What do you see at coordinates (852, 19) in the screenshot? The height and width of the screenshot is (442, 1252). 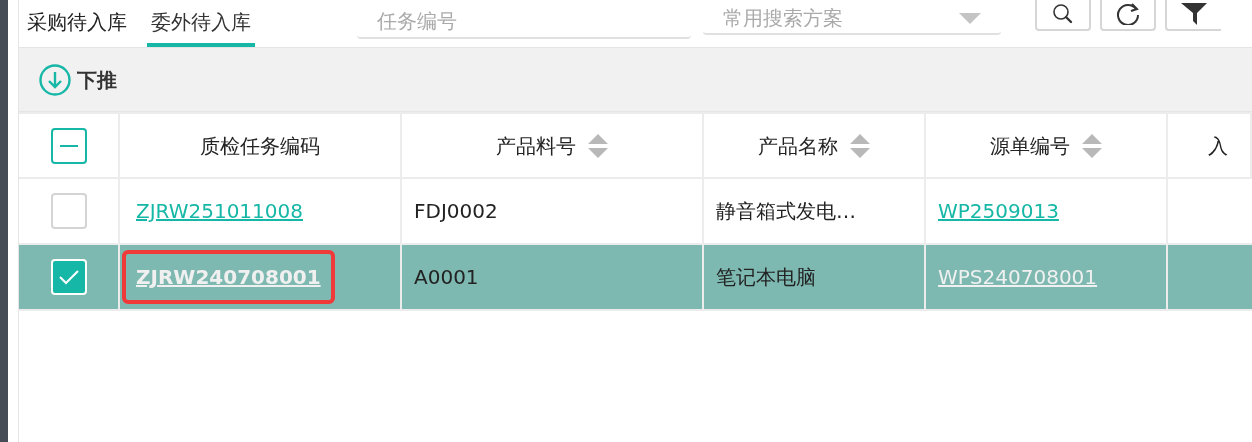 I see `scheme-select: 常用搜索方案` at bounding box center [852, 19].